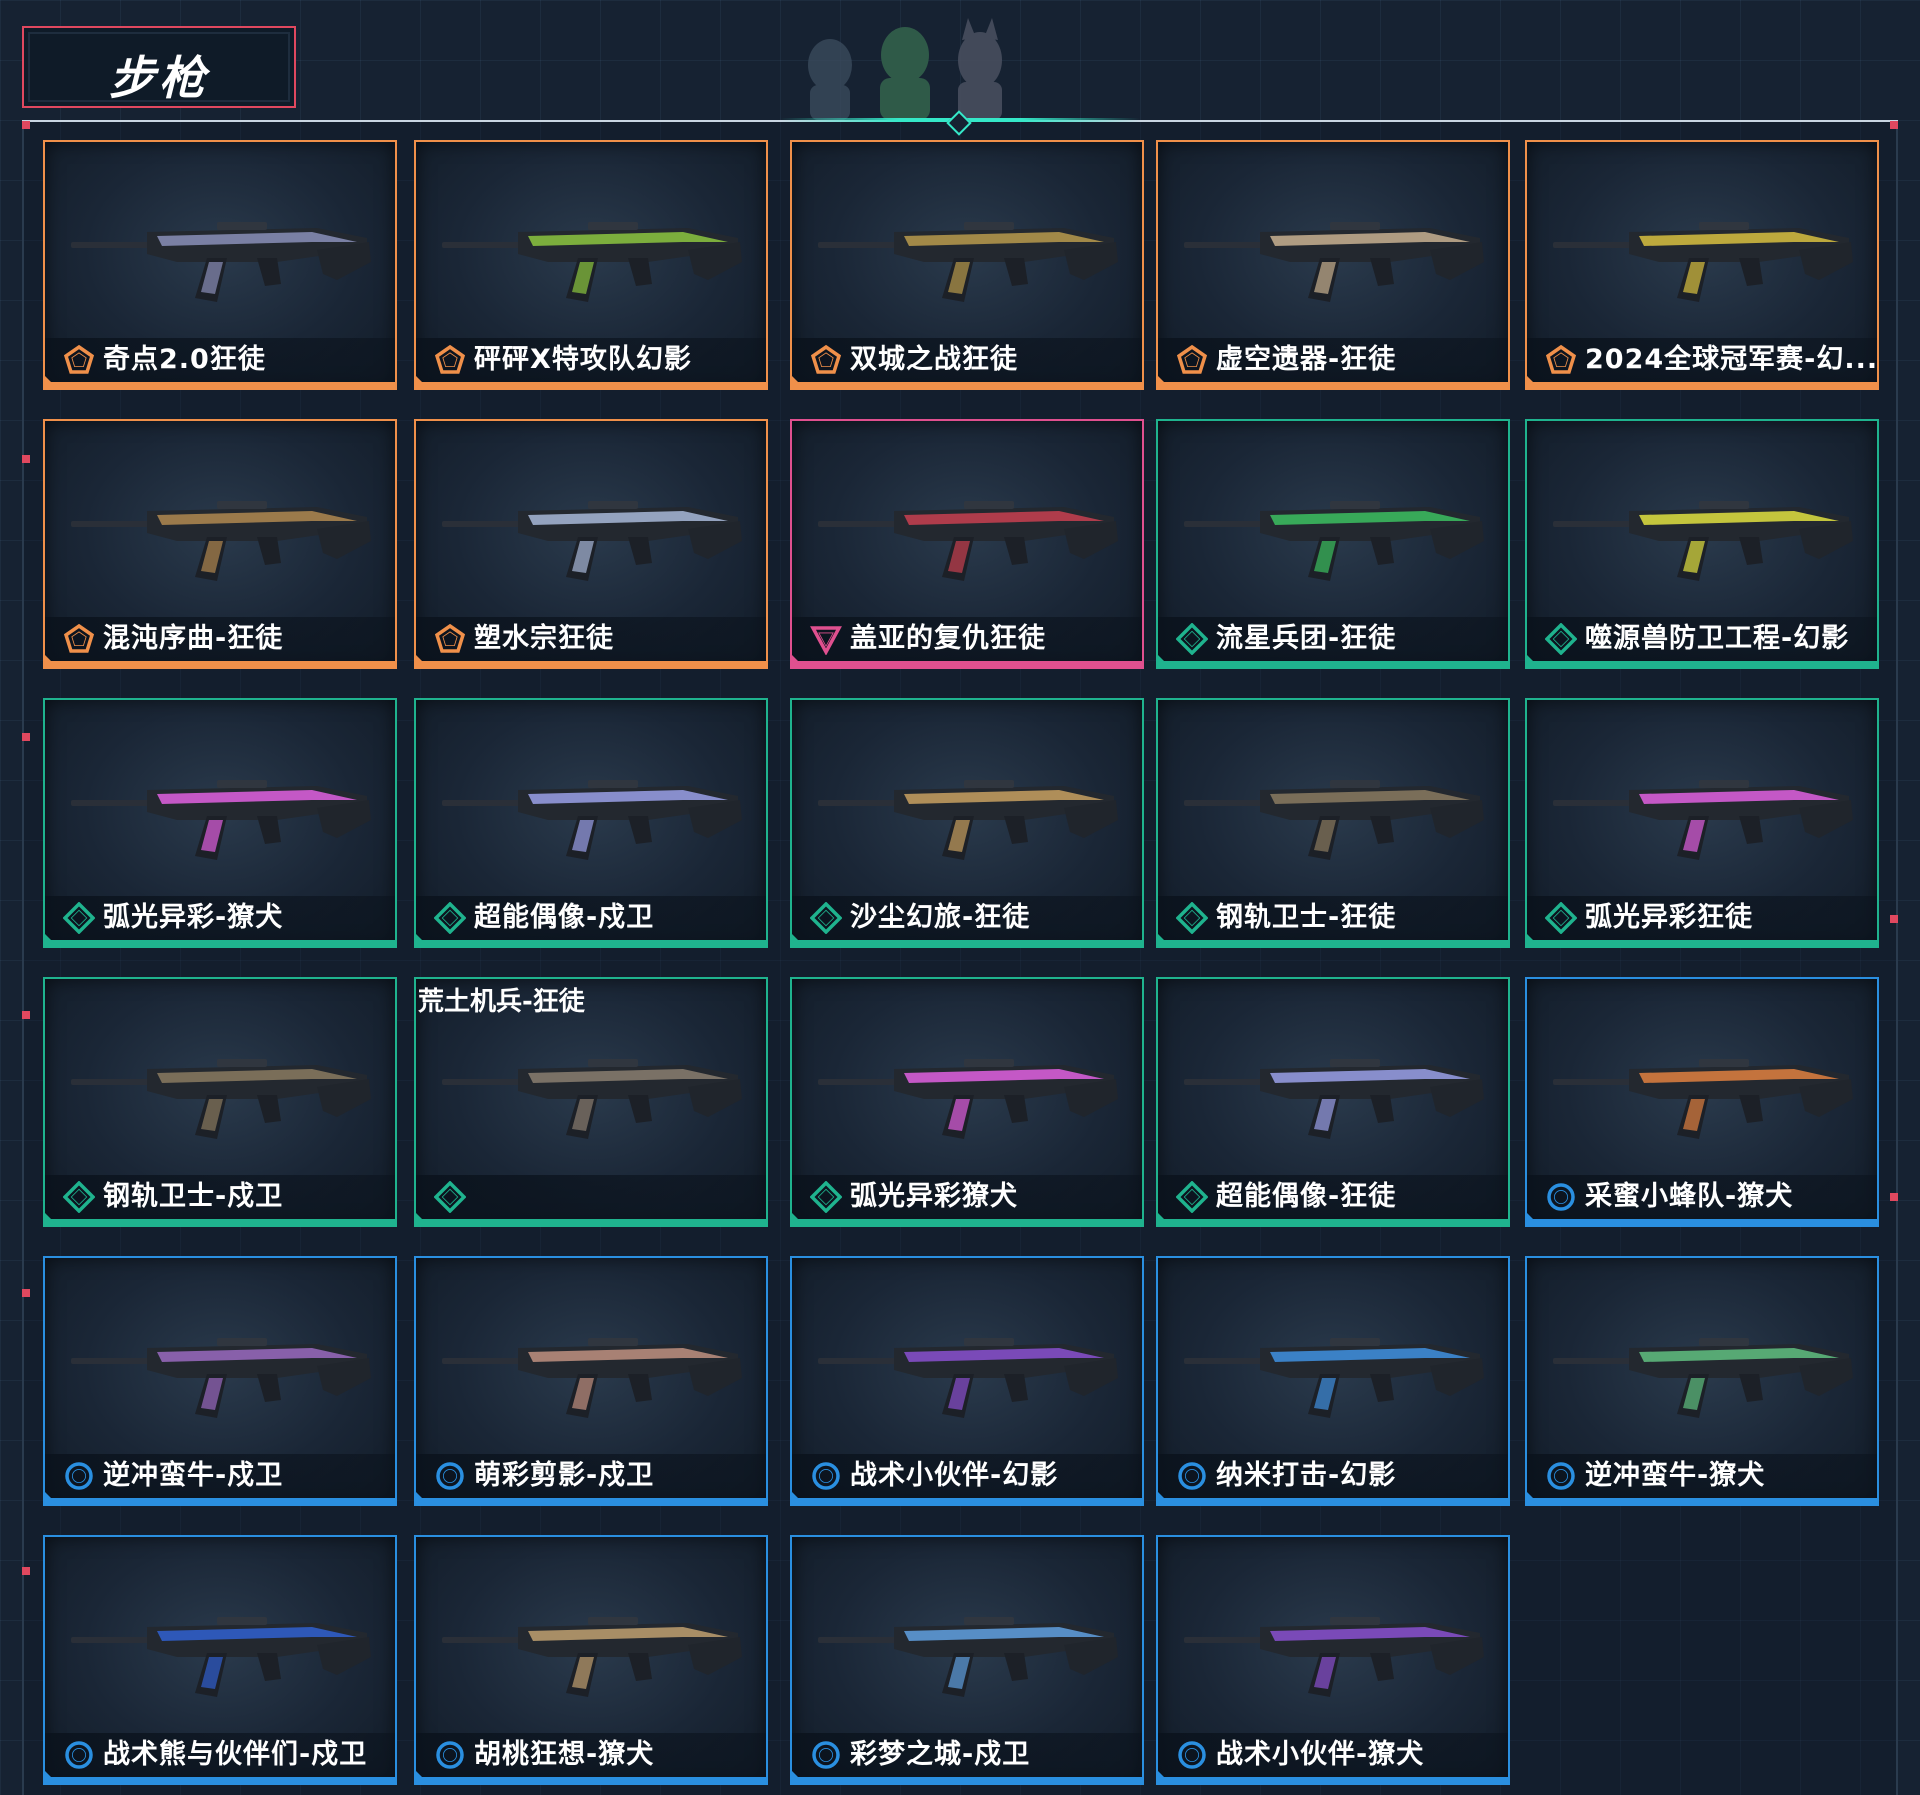 This screenshot has width=1920, height=1795. What do you see at coordinates (220, 1660) in the screenshot?
I see `skin-card: 战术熊与伙伴们-戍卫` at bounding box center [220, 1660].